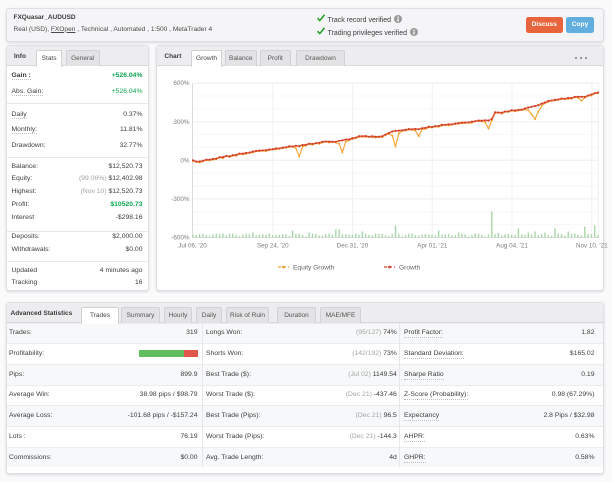 The height and width of the screenshot is (482, 612). Describe the element at coordinates (432, 245) in the screenshot. I see `svg-text: Apr 01, '21` at that location.